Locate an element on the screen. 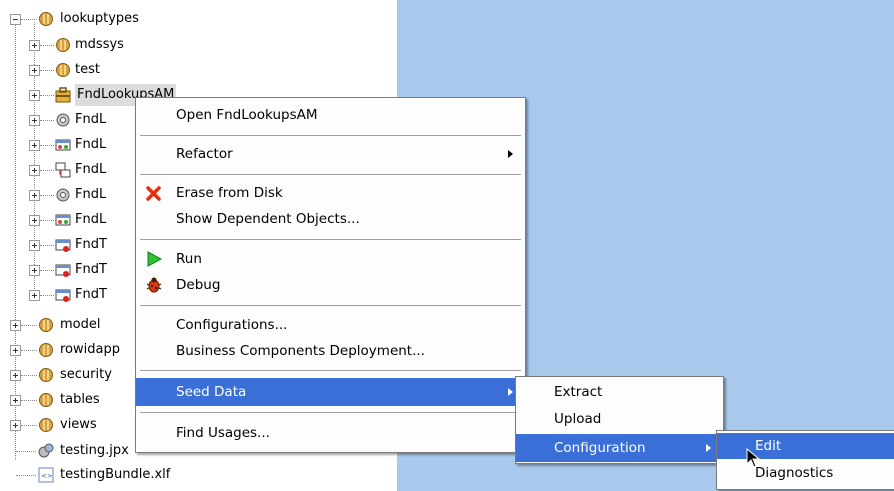 This screenshot has width=894, height=491. resource-bundle-icon: <> is located at coordinates (46, 475).